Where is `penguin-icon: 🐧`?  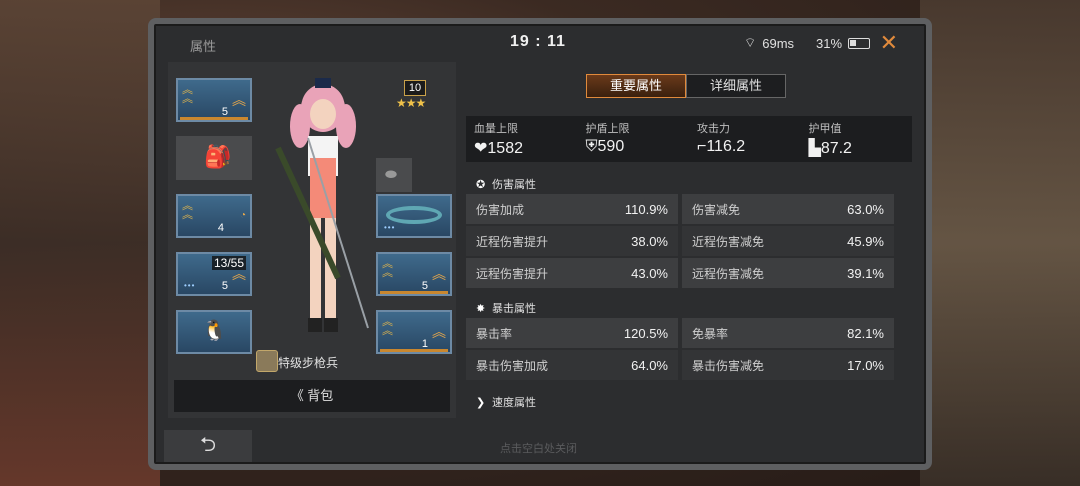 penguin-icon: 🐧 is located at coordinates (214, 331).